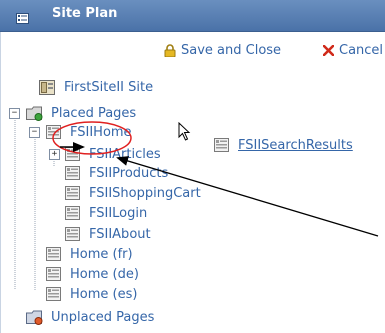 The height and width of the screenshot is (333, 385). I want to click on padlock-icon, so click(170, 50).